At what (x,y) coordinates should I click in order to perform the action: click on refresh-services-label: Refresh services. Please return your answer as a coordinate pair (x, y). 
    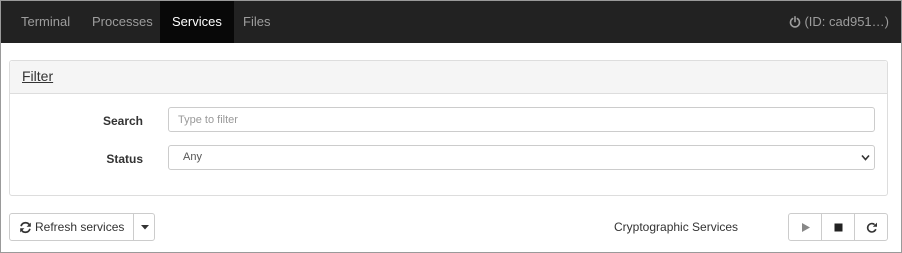
    Looking at the image, I should click on (80, 227).